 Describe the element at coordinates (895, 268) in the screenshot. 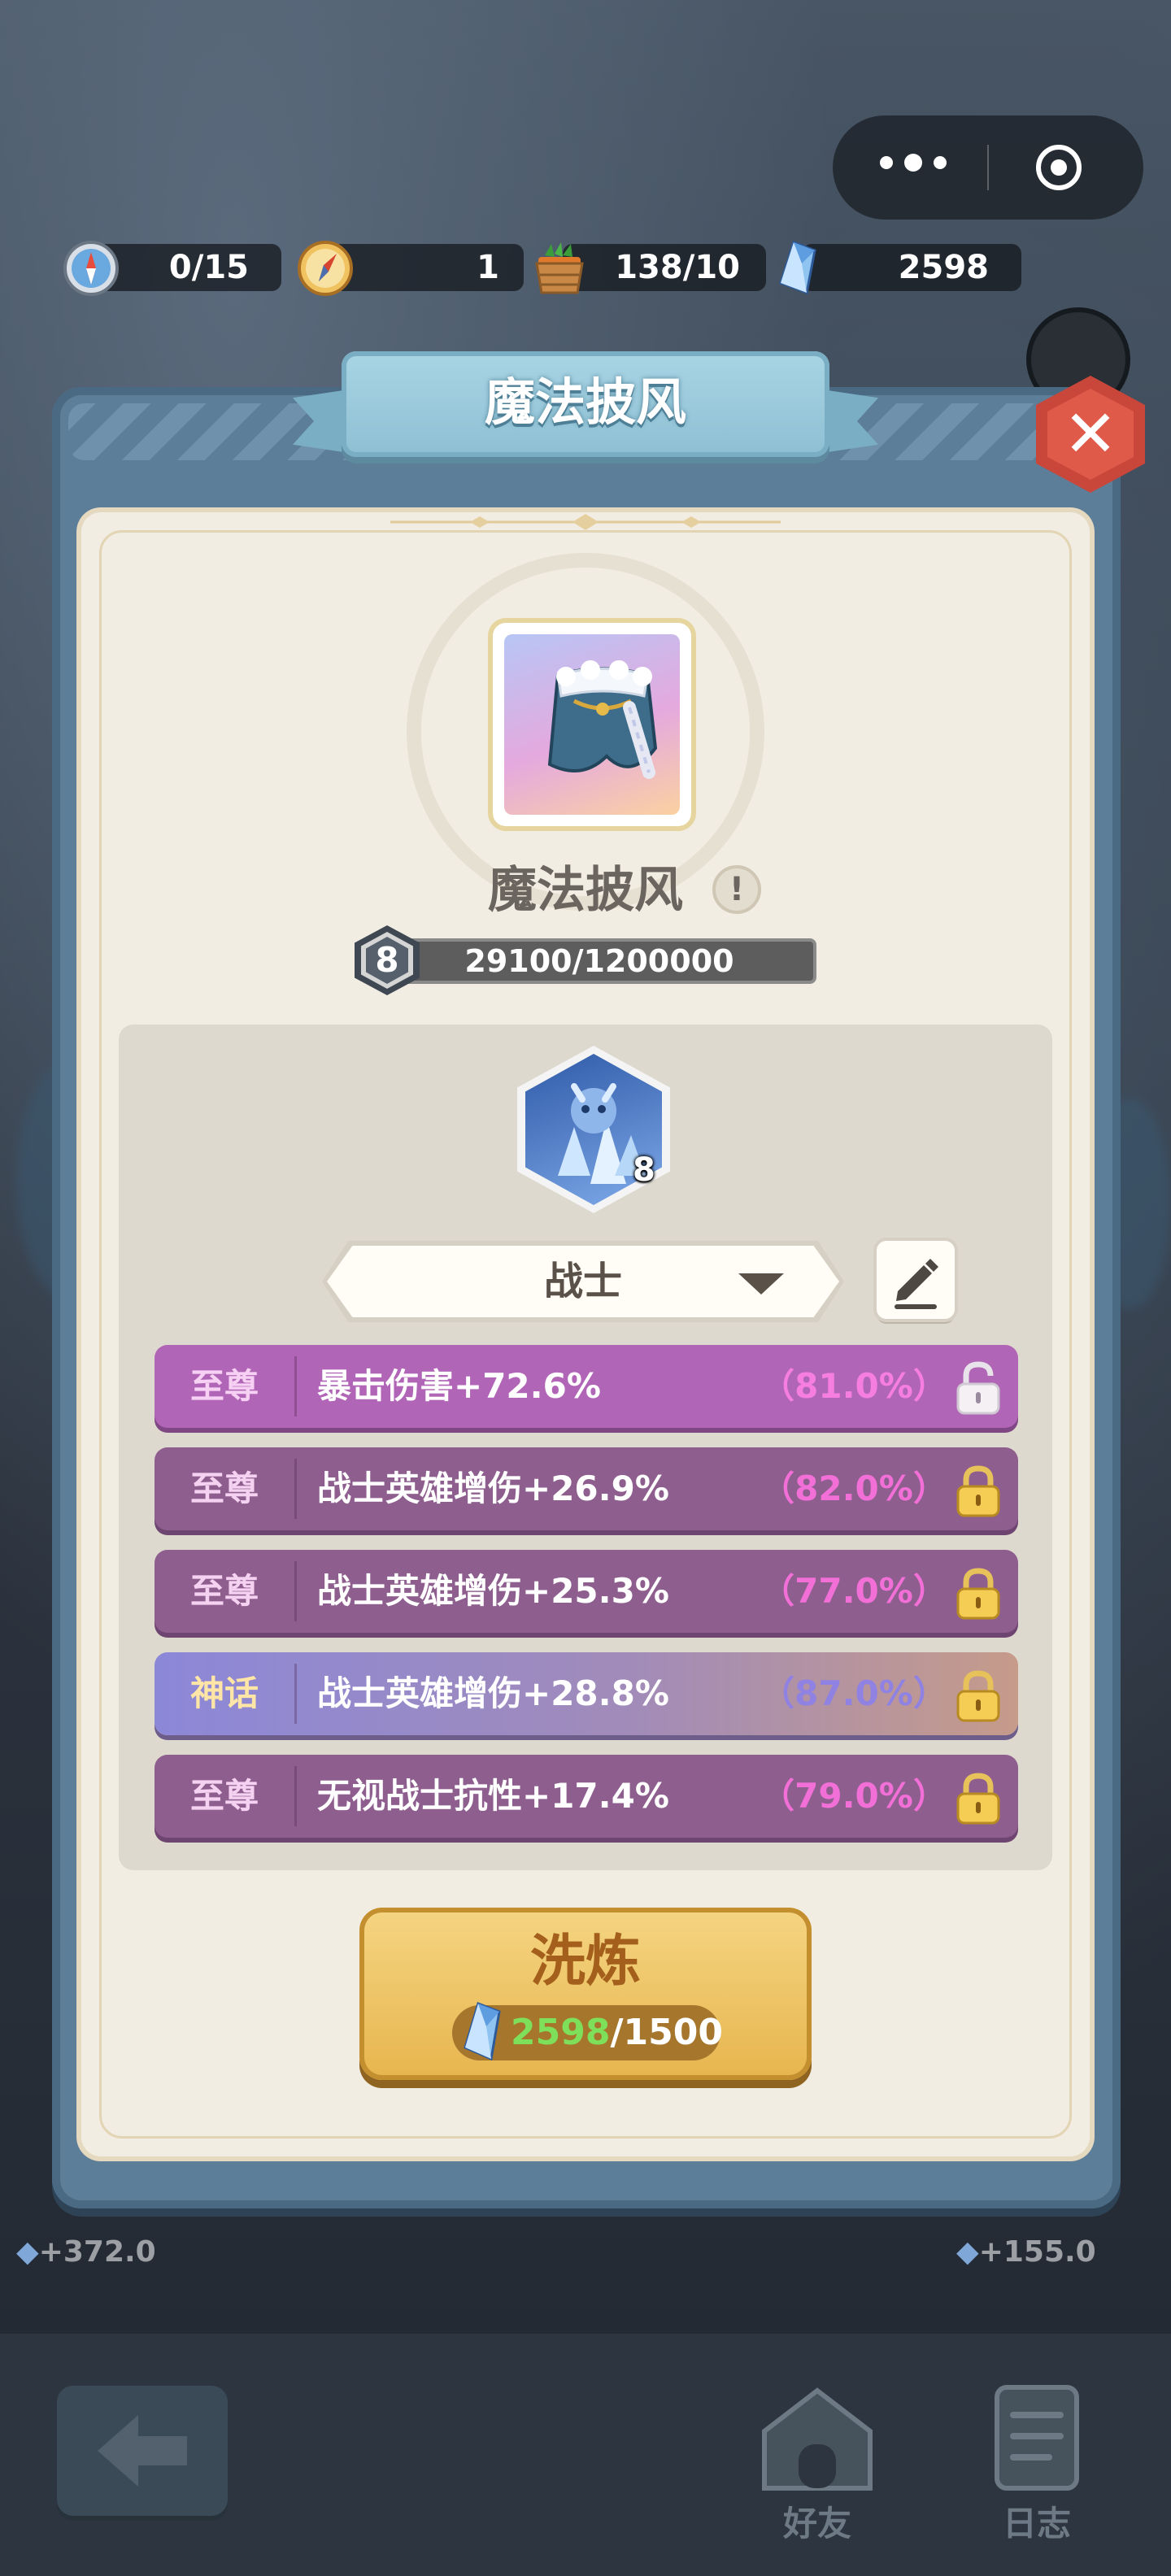

I see `resource-crystal: 2598` at that location.